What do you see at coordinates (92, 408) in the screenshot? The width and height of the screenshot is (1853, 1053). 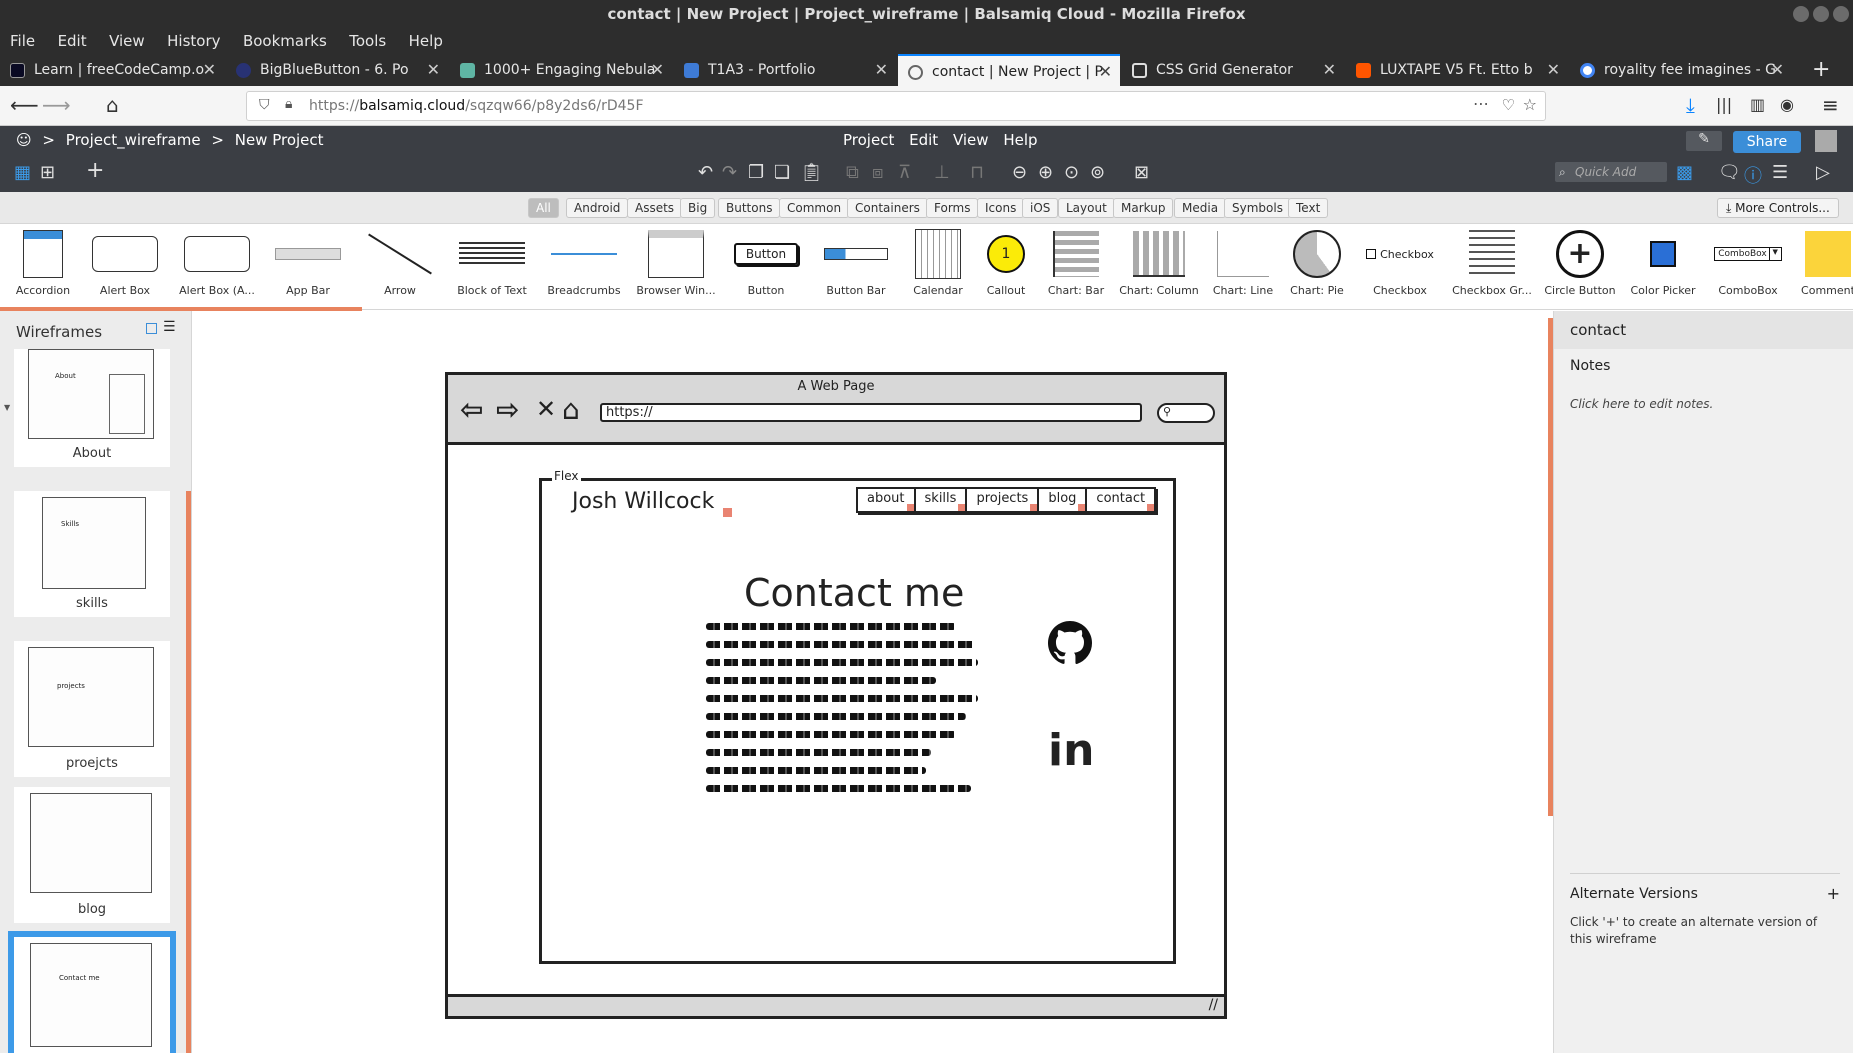 I see `page-thumb-about: About About` at bounding box center [92, 408].